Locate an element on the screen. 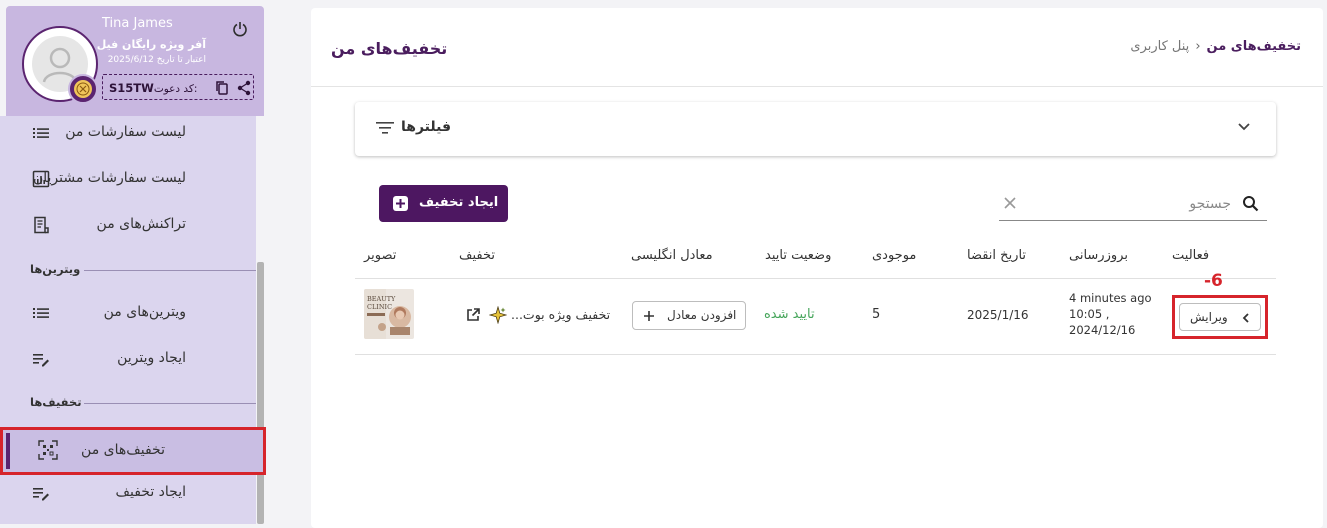 The image size is (1327, 528). thumb-text-line1: BEAUTY is located at coordinates (381, 299).